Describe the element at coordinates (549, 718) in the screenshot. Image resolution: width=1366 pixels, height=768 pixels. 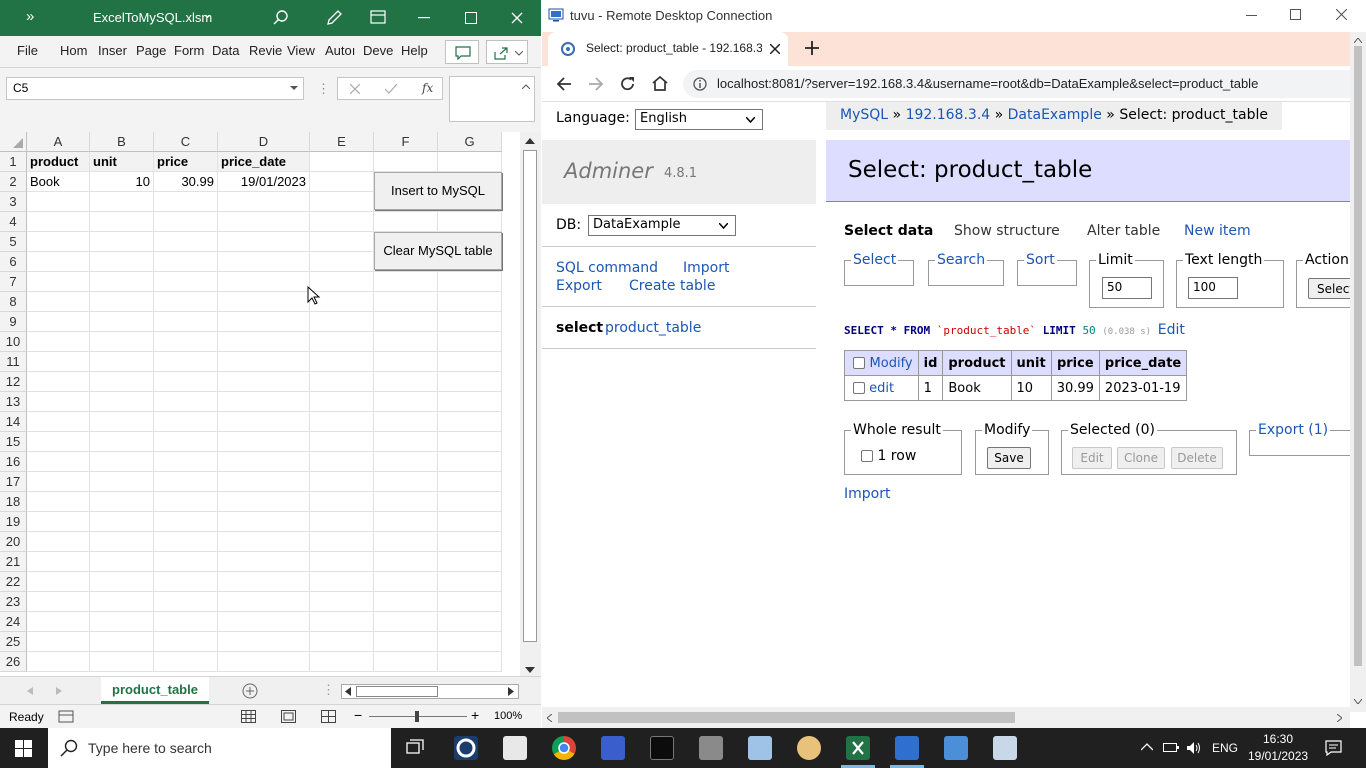
I see `scroll-left-icon` at that location.